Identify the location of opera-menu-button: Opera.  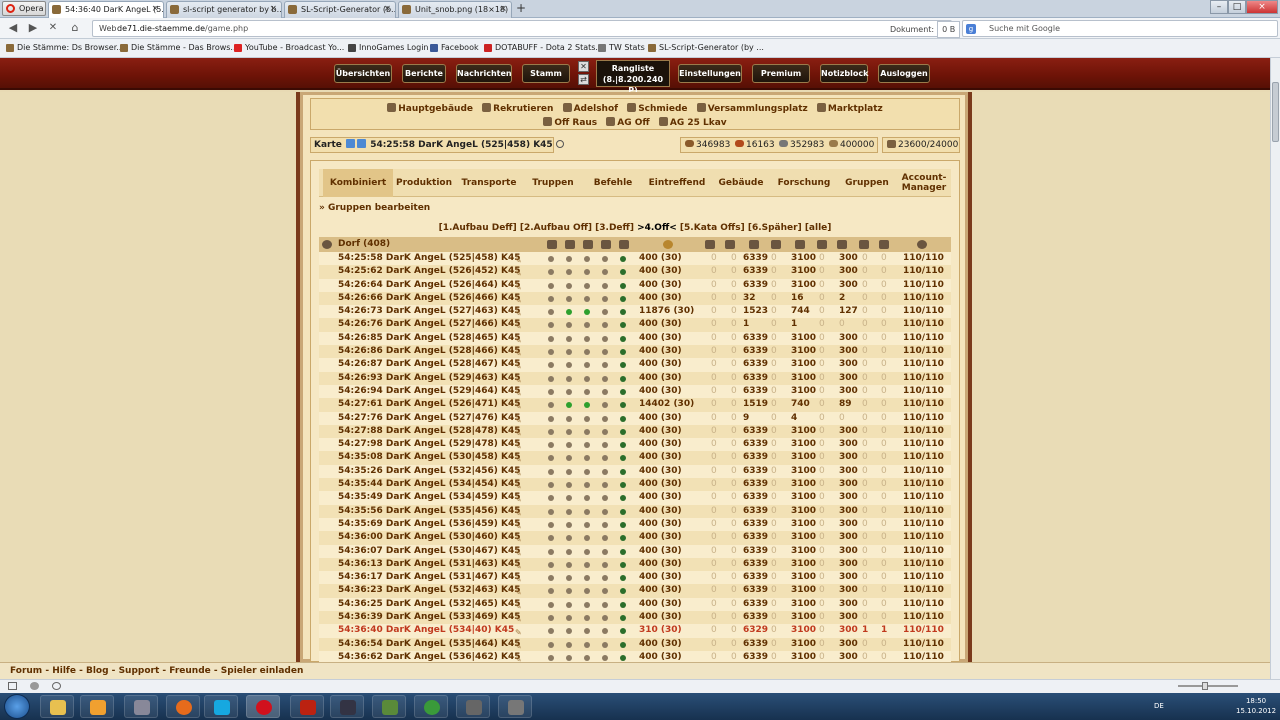
(24, 8).